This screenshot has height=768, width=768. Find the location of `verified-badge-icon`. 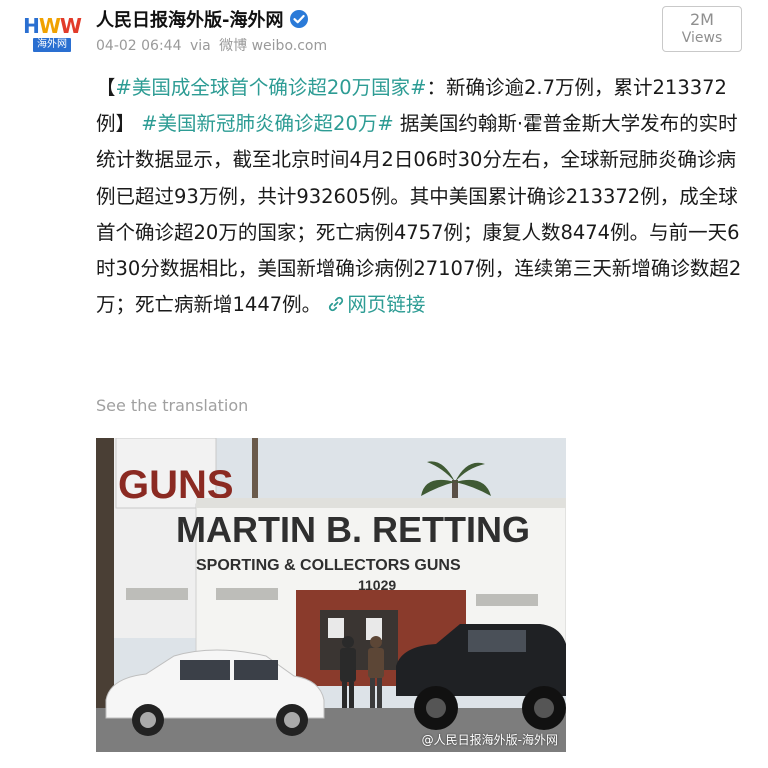

verified-badge-icon is located at coordinates (299, 19).